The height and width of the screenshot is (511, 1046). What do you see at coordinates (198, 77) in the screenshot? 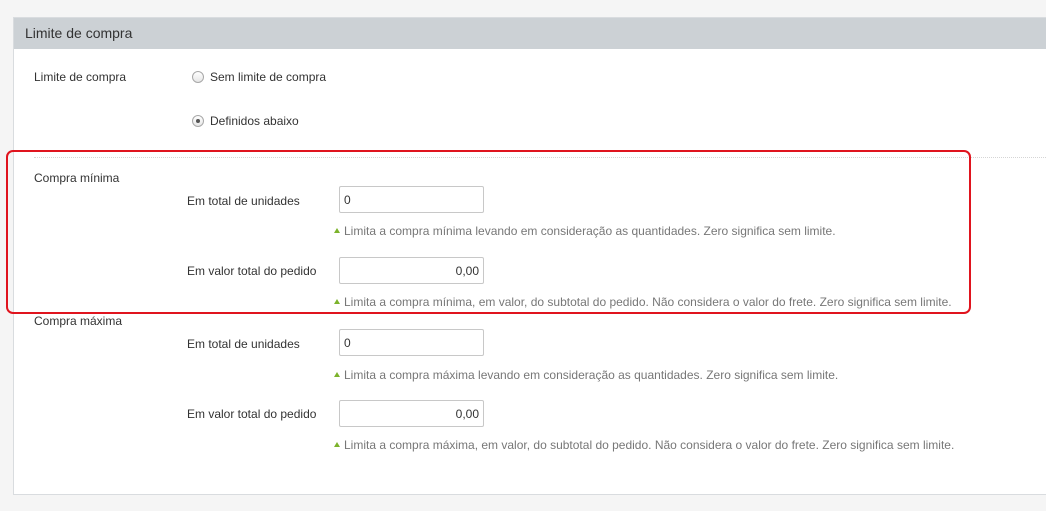
I see `radio-no-limit` at bounding box center [198, 77].